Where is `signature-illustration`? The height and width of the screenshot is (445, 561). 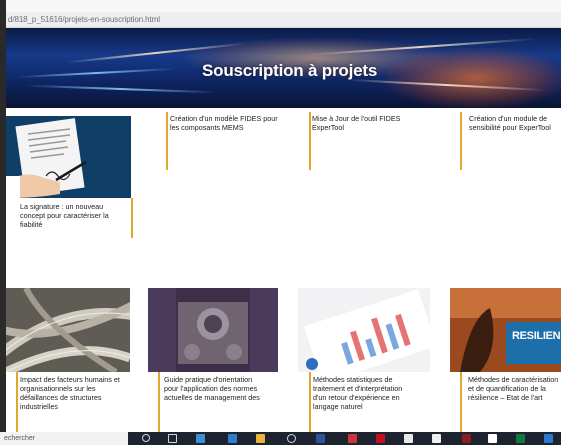
signature-illustration is located at coordinates (68, 157).